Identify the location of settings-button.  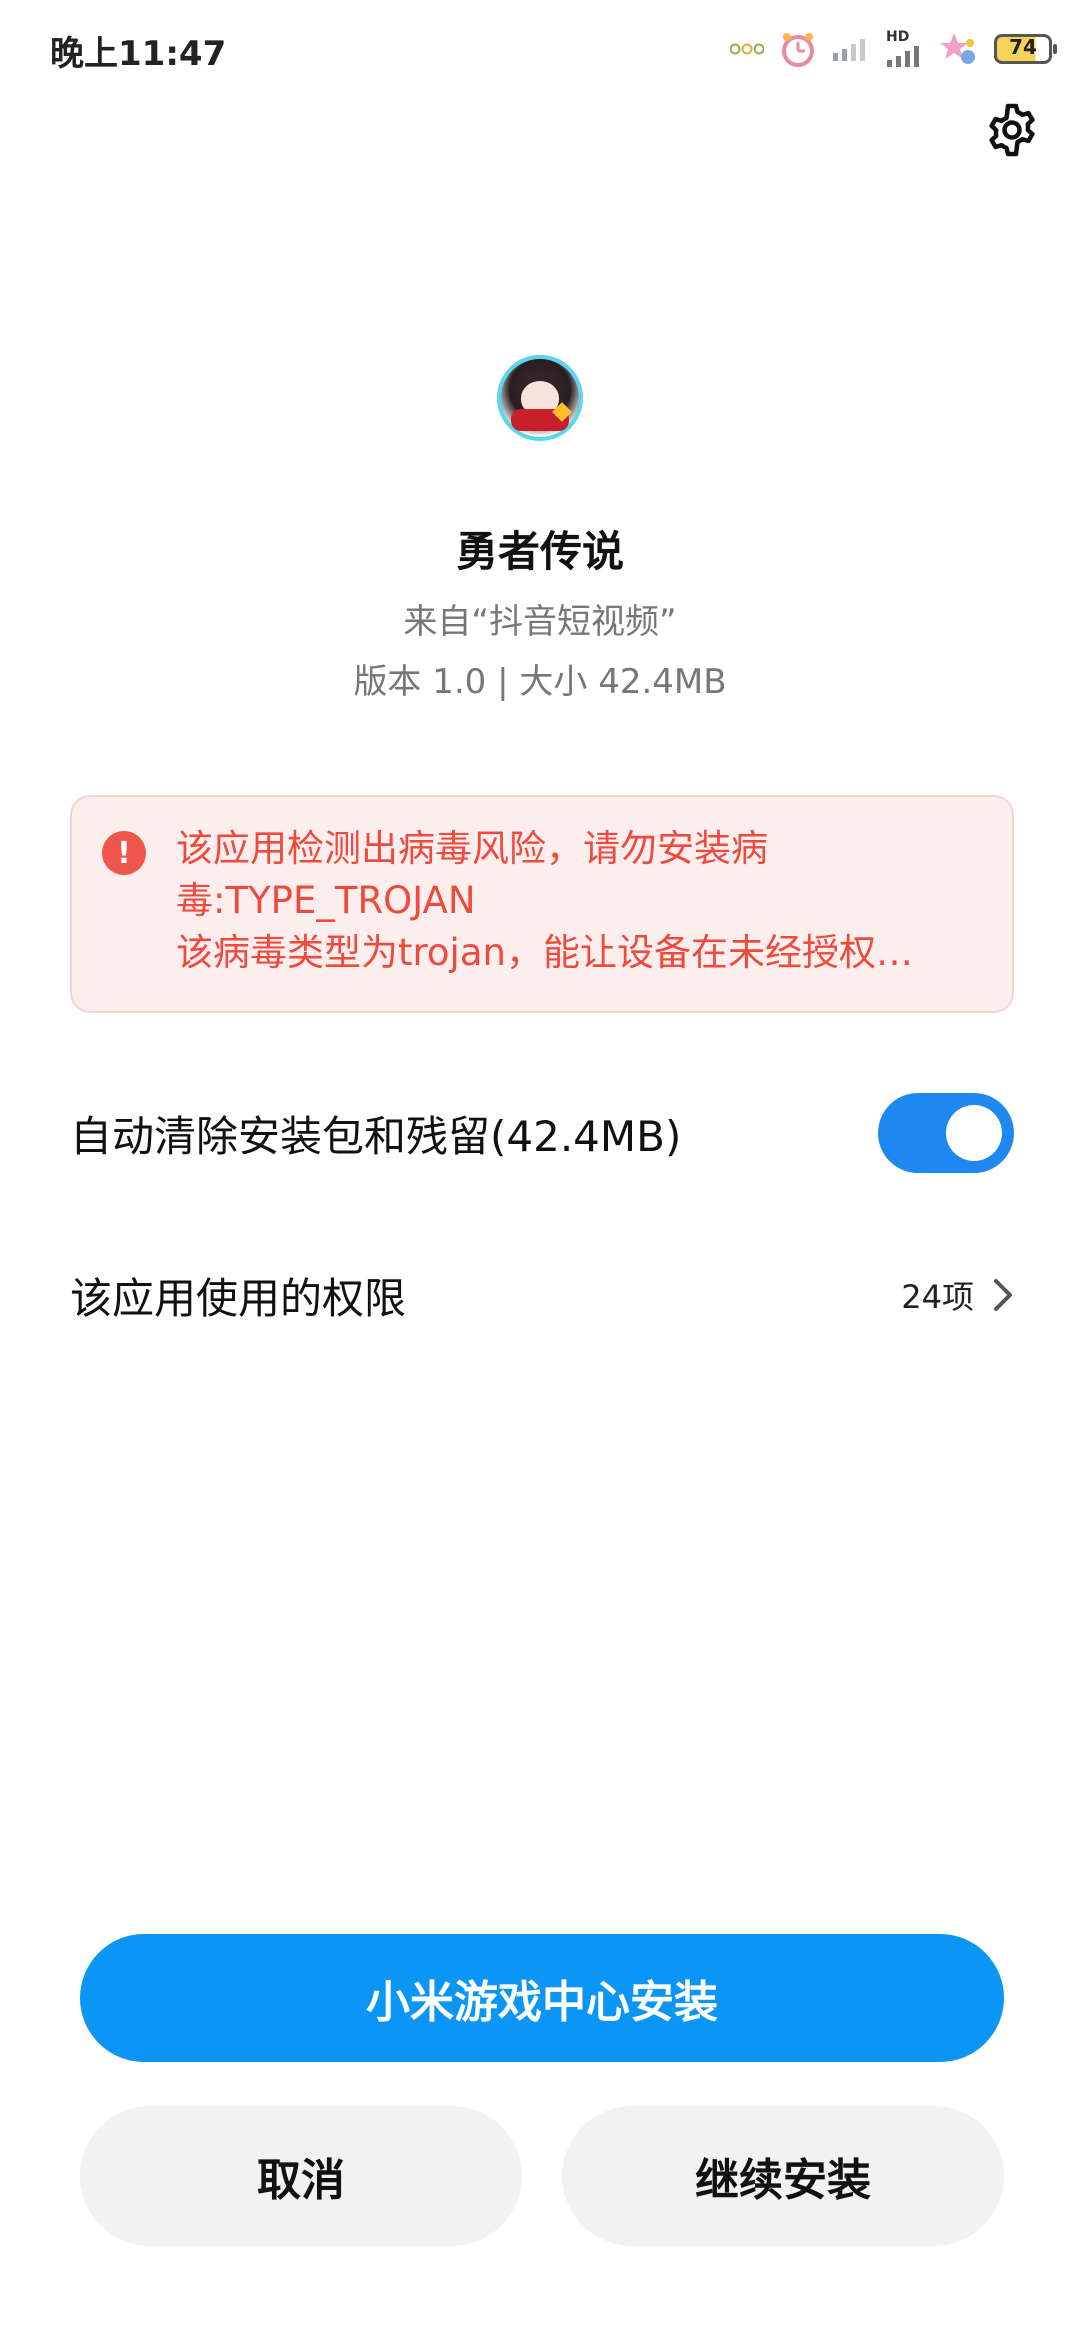
(1012, 130).